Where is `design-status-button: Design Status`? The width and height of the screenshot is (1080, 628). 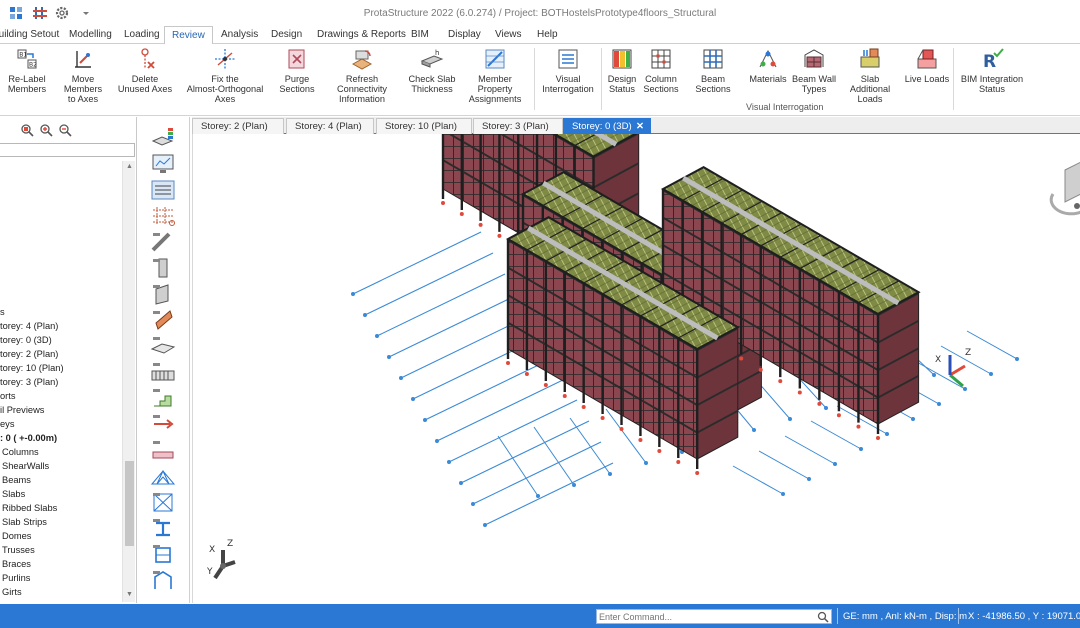 design-status-button: Design Status is located at coordinates (622, 70).